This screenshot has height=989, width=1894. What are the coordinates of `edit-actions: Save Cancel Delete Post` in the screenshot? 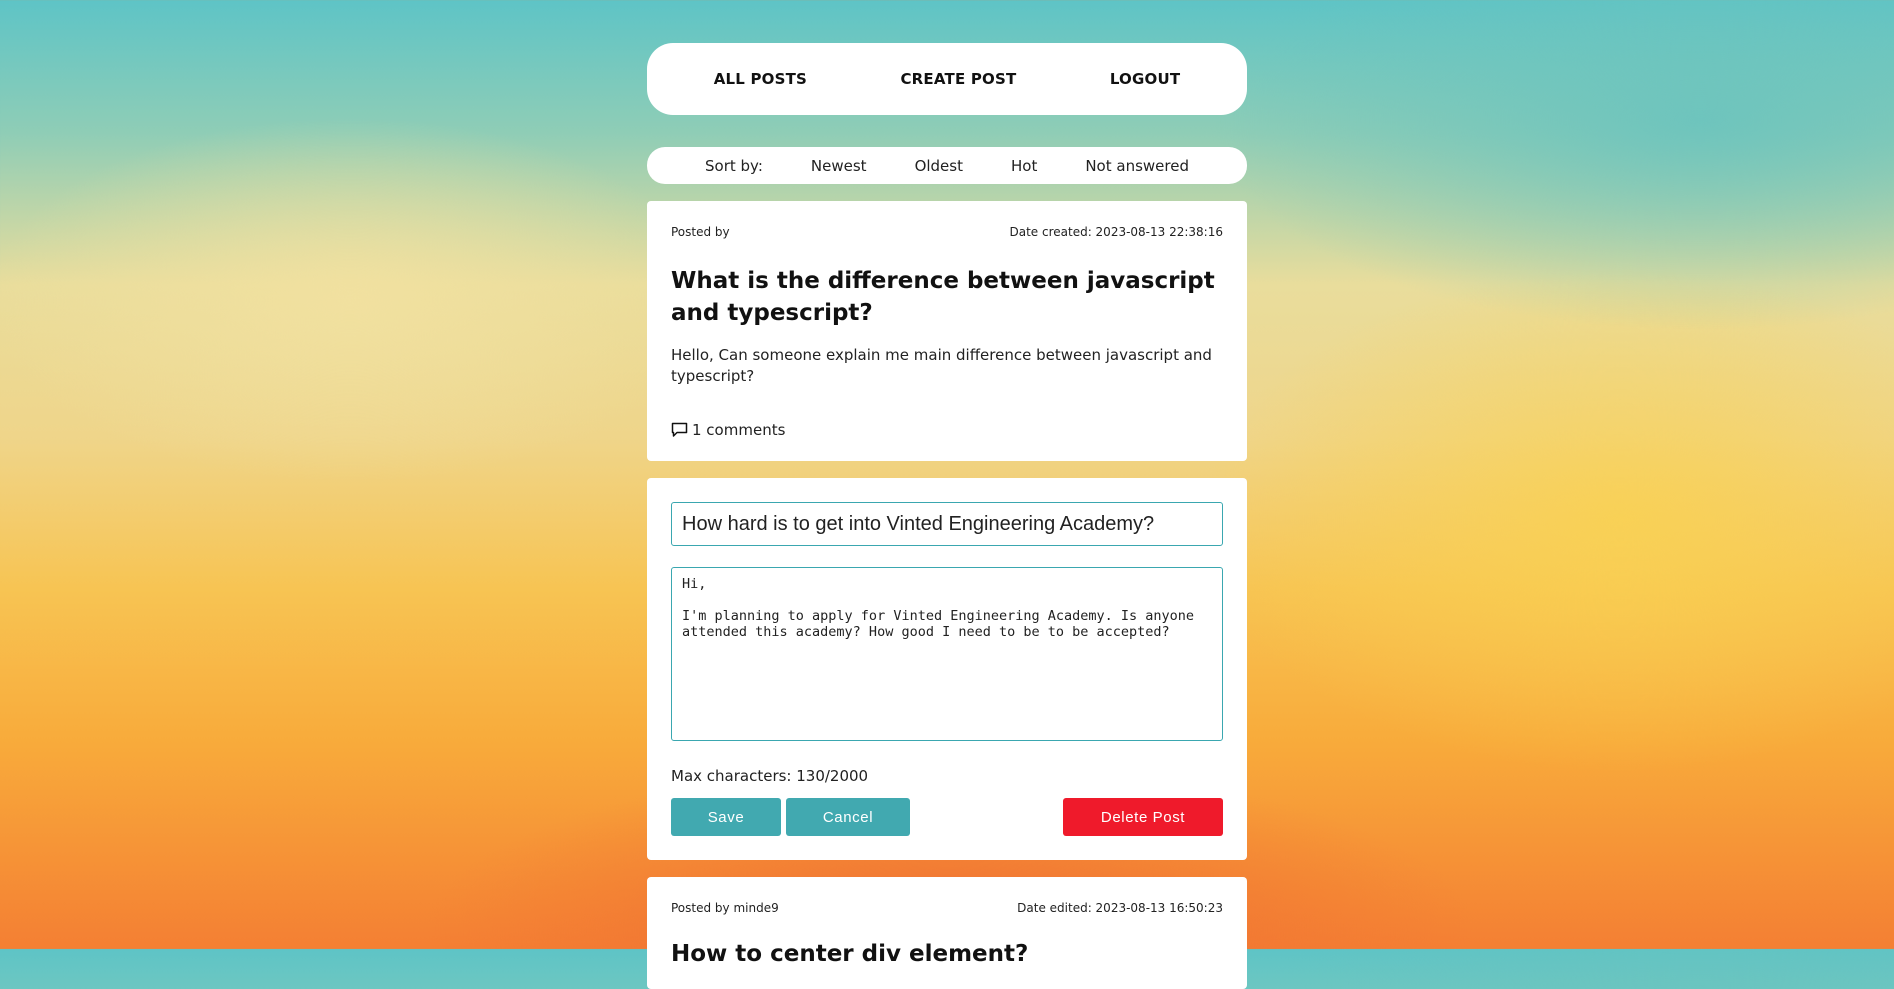 It's located at (947, 817).